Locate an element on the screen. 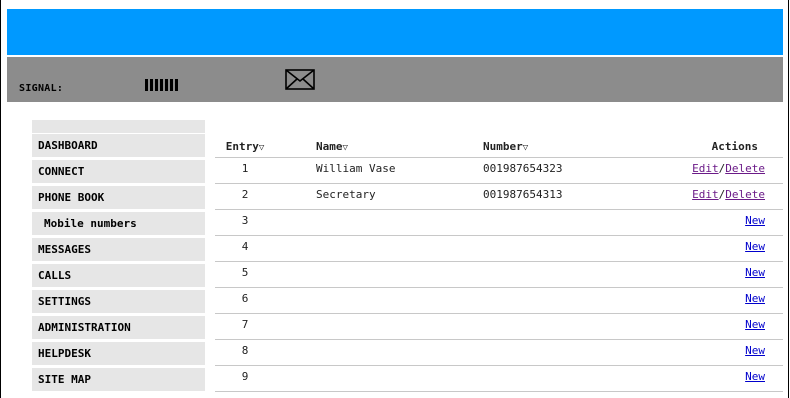 This screenshot has width=790, height=398. sidebar-item-helpdesk: HELPDESK is located at coordinates (118, 355).